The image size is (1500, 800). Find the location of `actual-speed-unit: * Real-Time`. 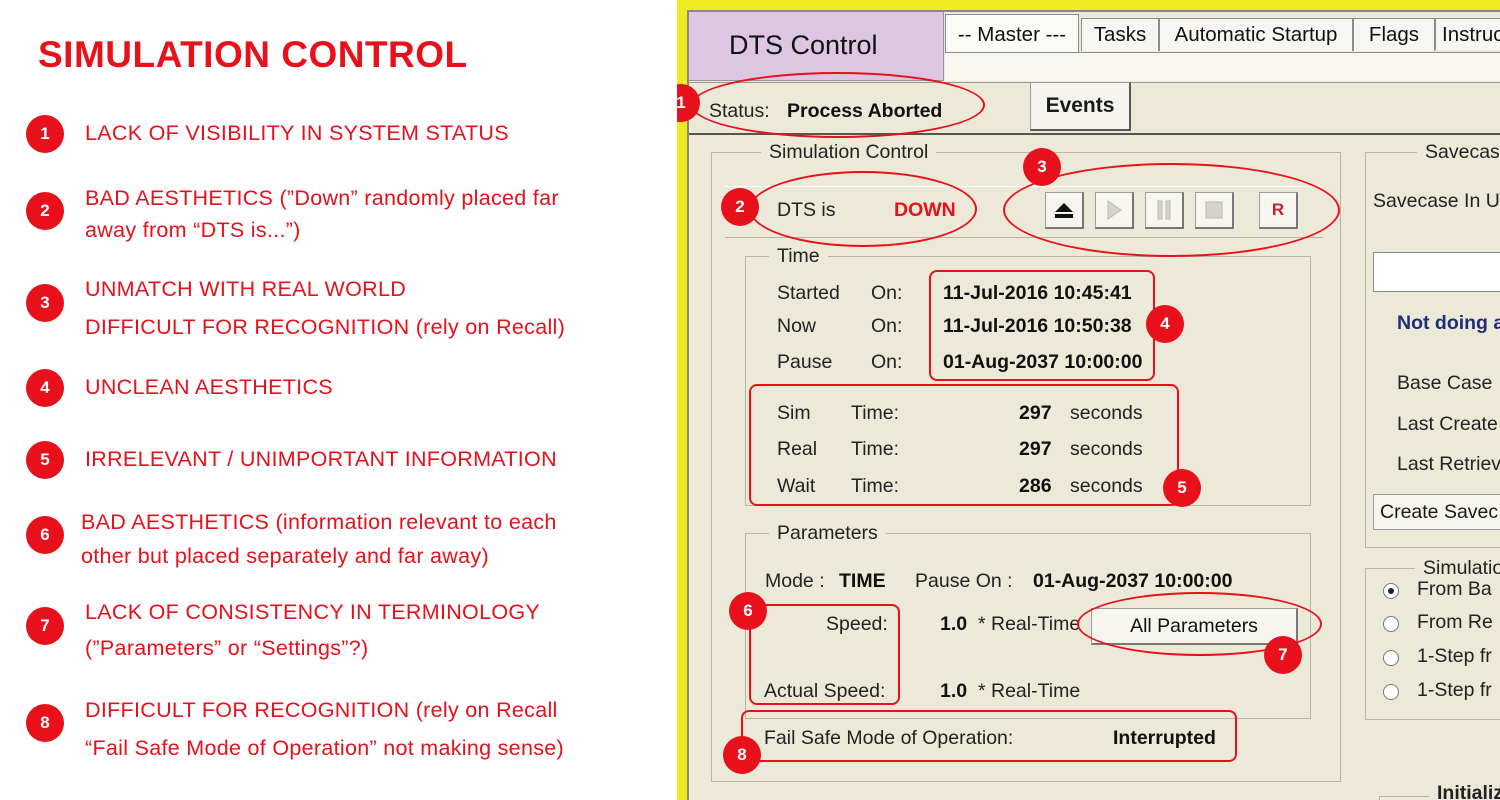

actual-speed-unit: * Real-Time is located at coordinates (1029, 691).